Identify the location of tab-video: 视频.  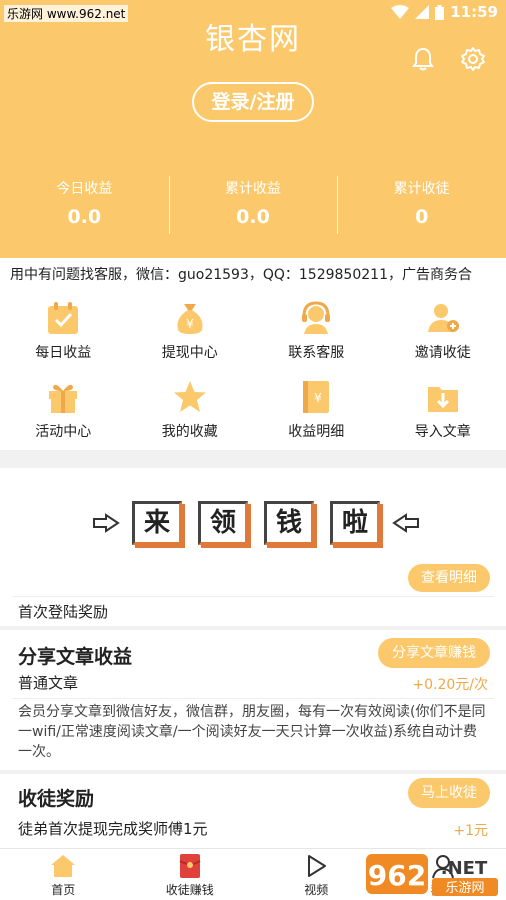
(316, 874).